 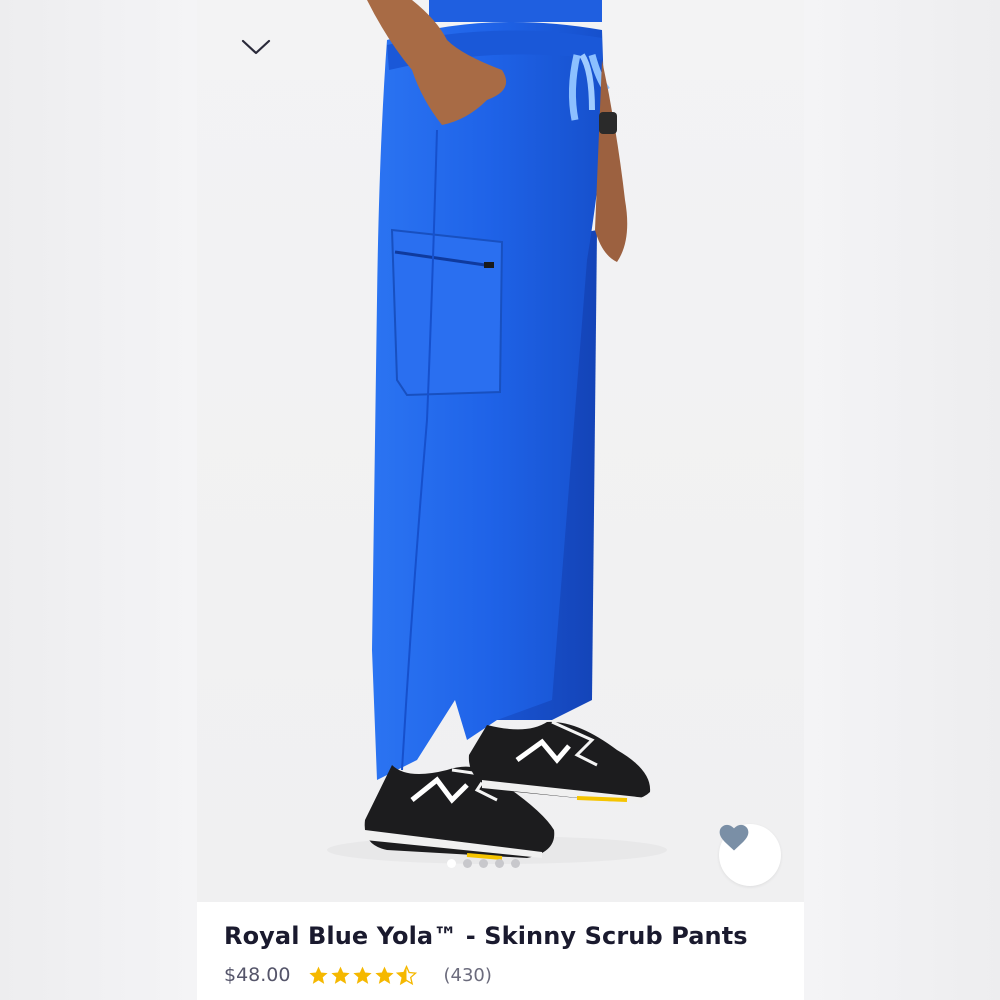 I want to click on star-half-icon, so click(x=407, y=974).